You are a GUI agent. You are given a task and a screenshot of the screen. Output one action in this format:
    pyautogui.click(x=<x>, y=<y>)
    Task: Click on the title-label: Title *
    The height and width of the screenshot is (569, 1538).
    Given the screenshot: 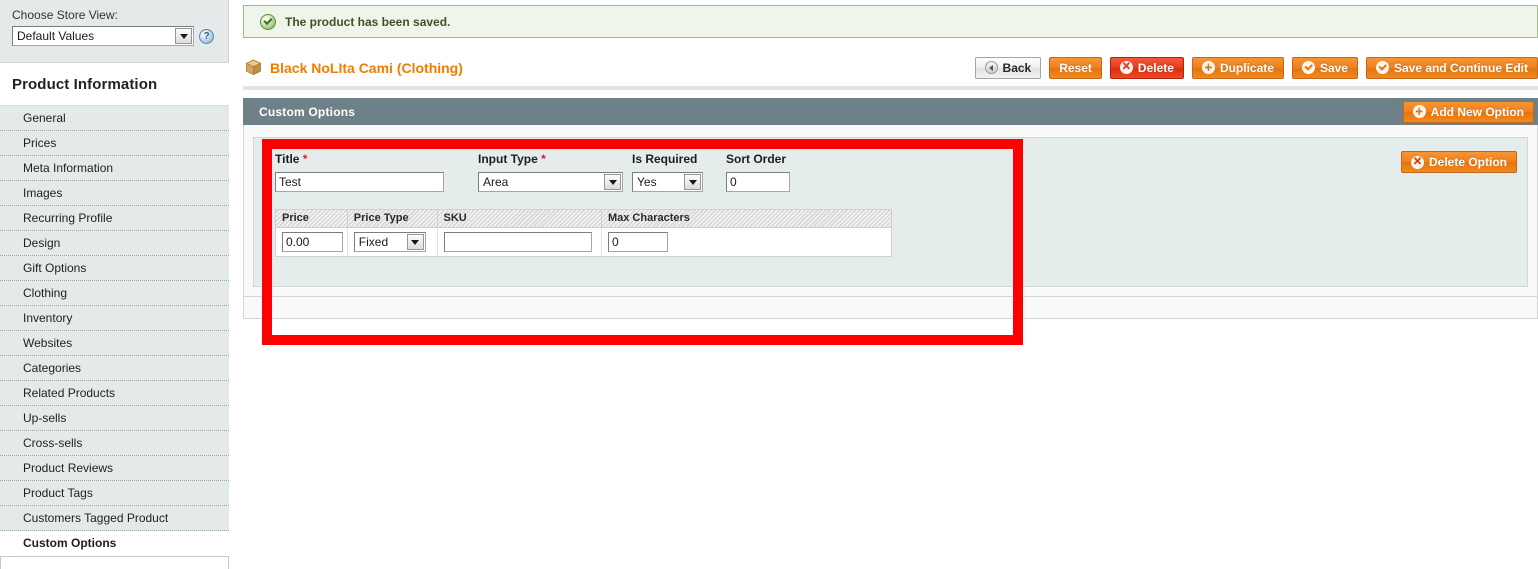 What is the action you would take?
    pyautogui.click(x=368, y=159)
    